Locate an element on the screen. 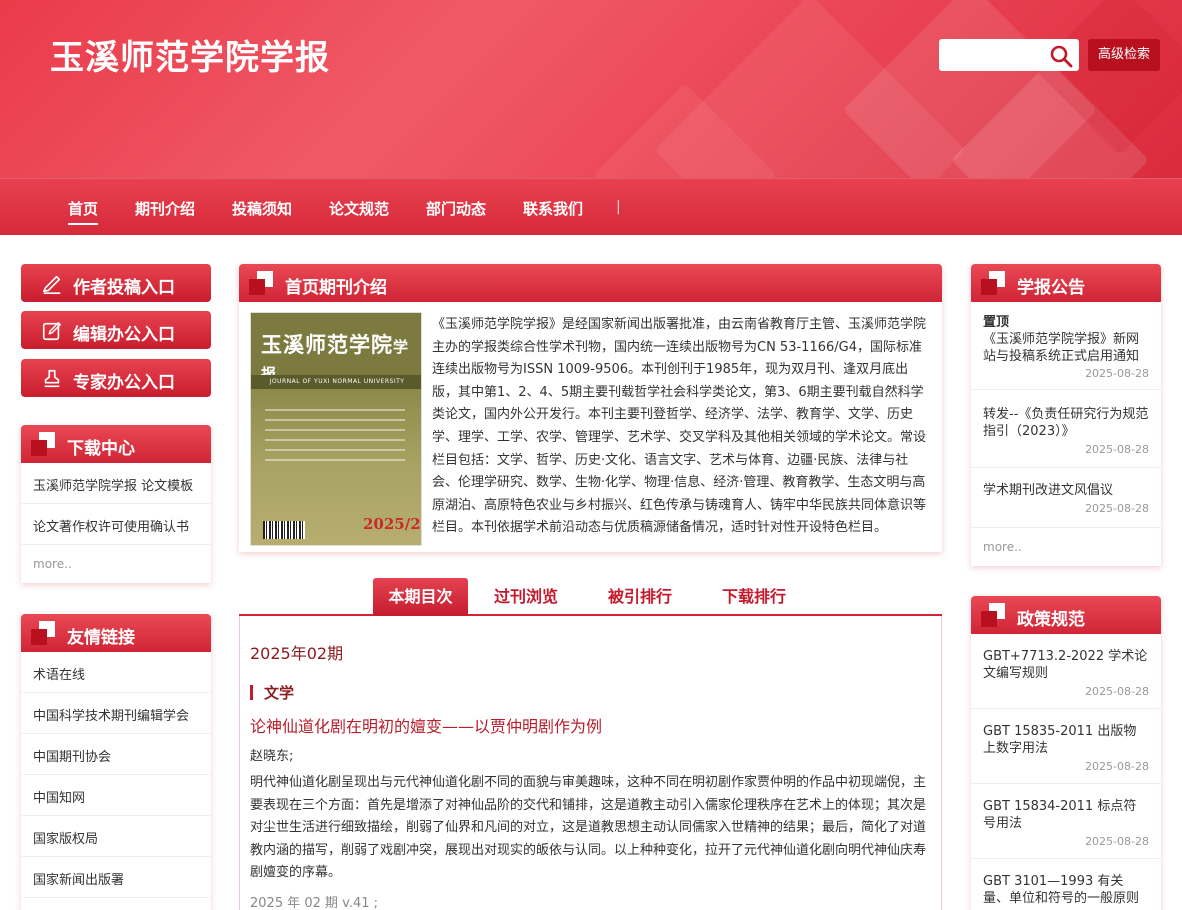 Image resolution: width=1182 pixels, height=910 pixels. policies-header: 政策规范 is located at coordinates (1066, 615).